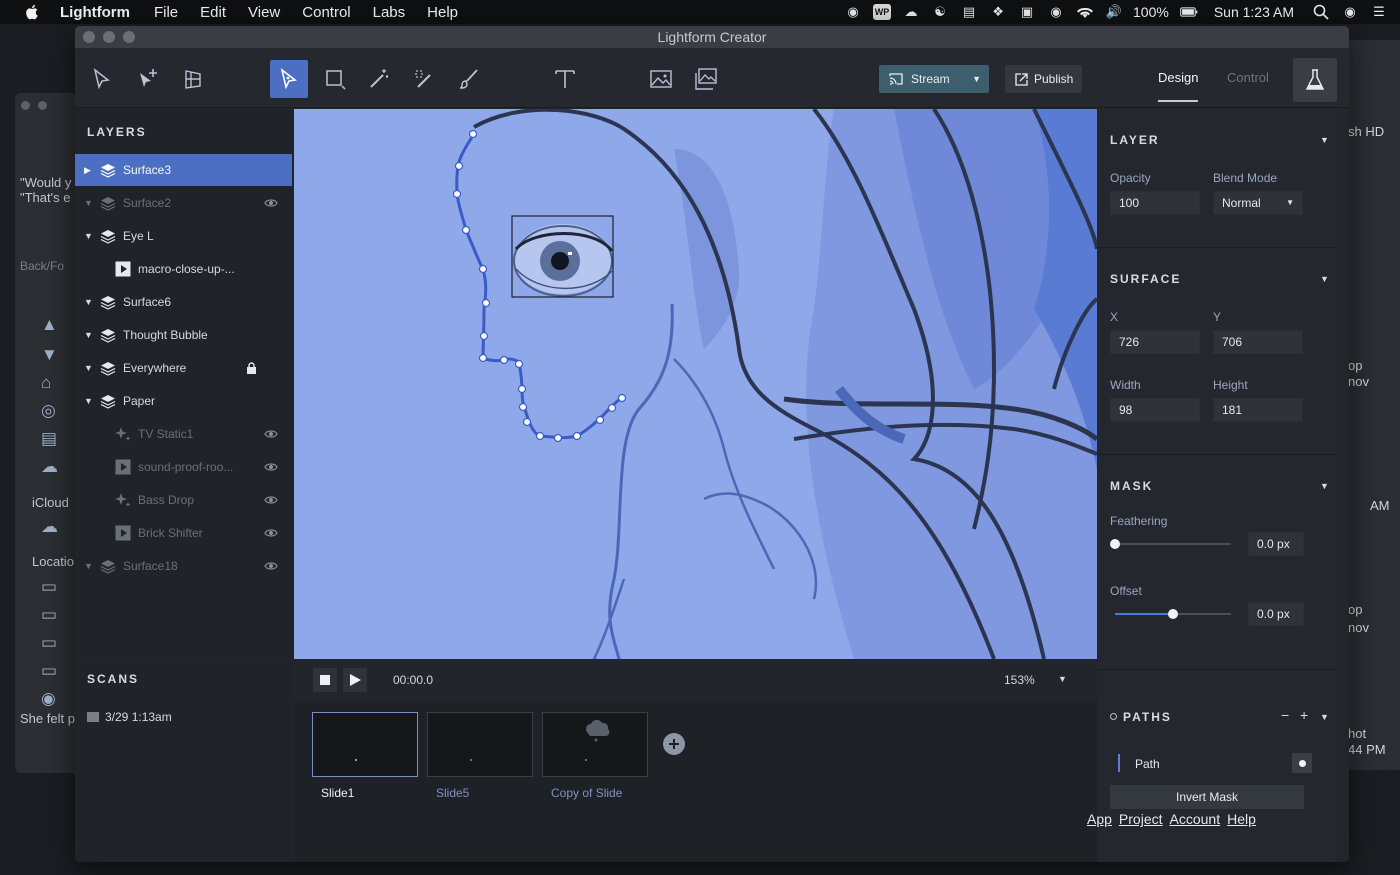 The image size is (1400, 875). I want to click on add-slide-button, so click(674, 744).